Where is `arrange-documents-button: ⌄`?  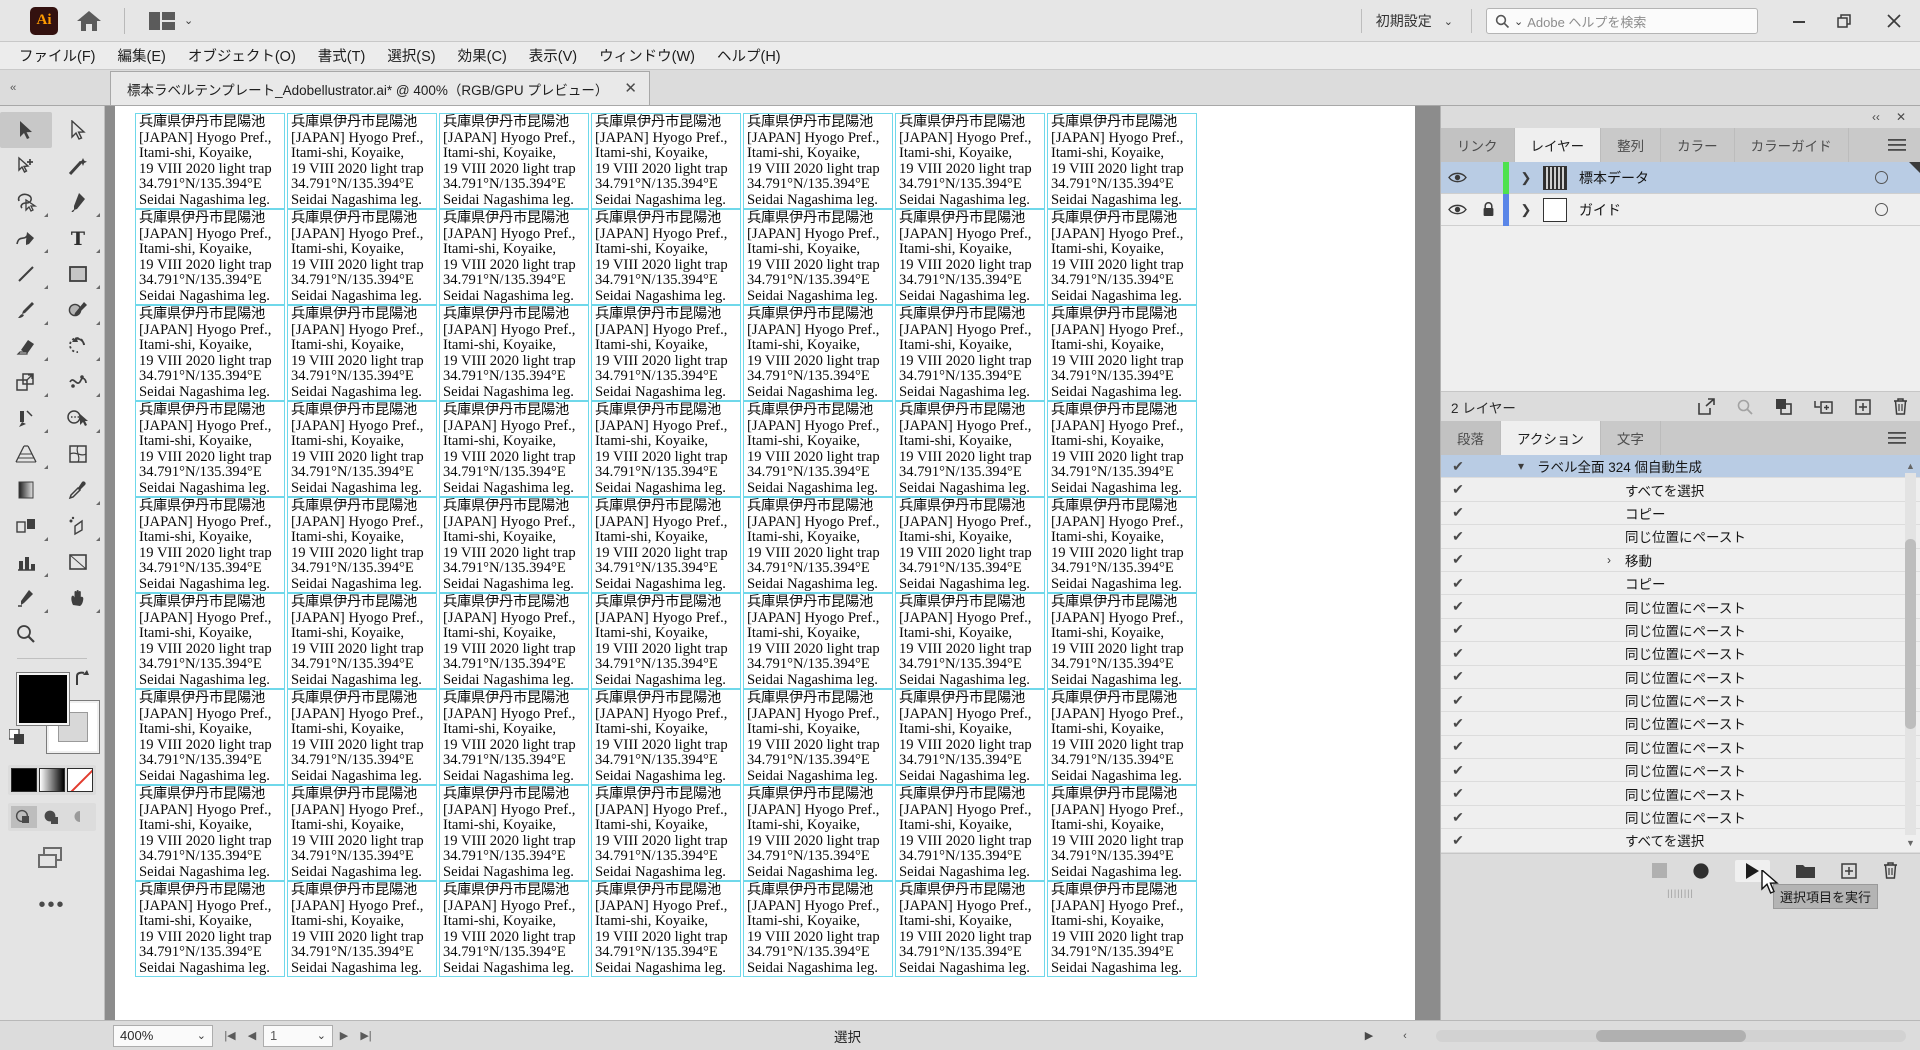 arrange-documents-button: ⌄ is located at coordinates (171, 20).